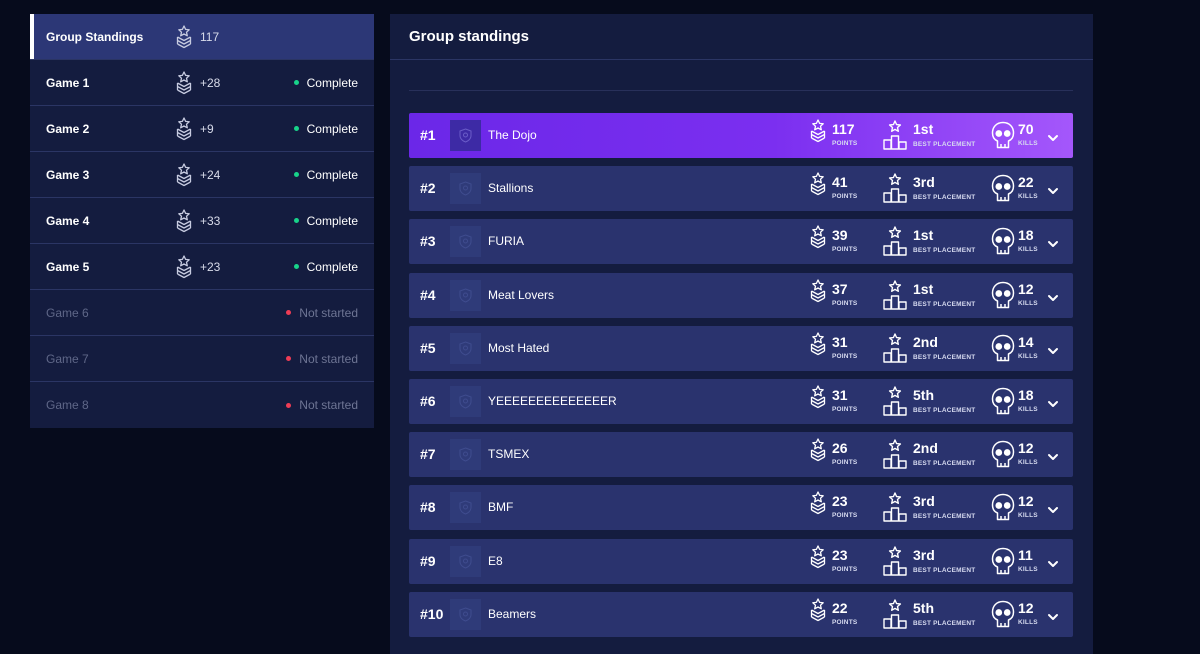 The height and width of the screenshot is (654, 1200). Describe the element at coordinates (1026, 129) in the screenshot. I see `team-kills: 70` at that location.